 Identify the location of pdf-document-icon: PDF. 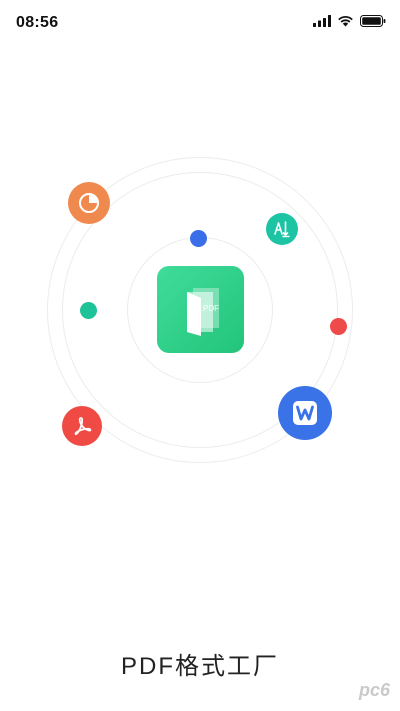
(202, 311).